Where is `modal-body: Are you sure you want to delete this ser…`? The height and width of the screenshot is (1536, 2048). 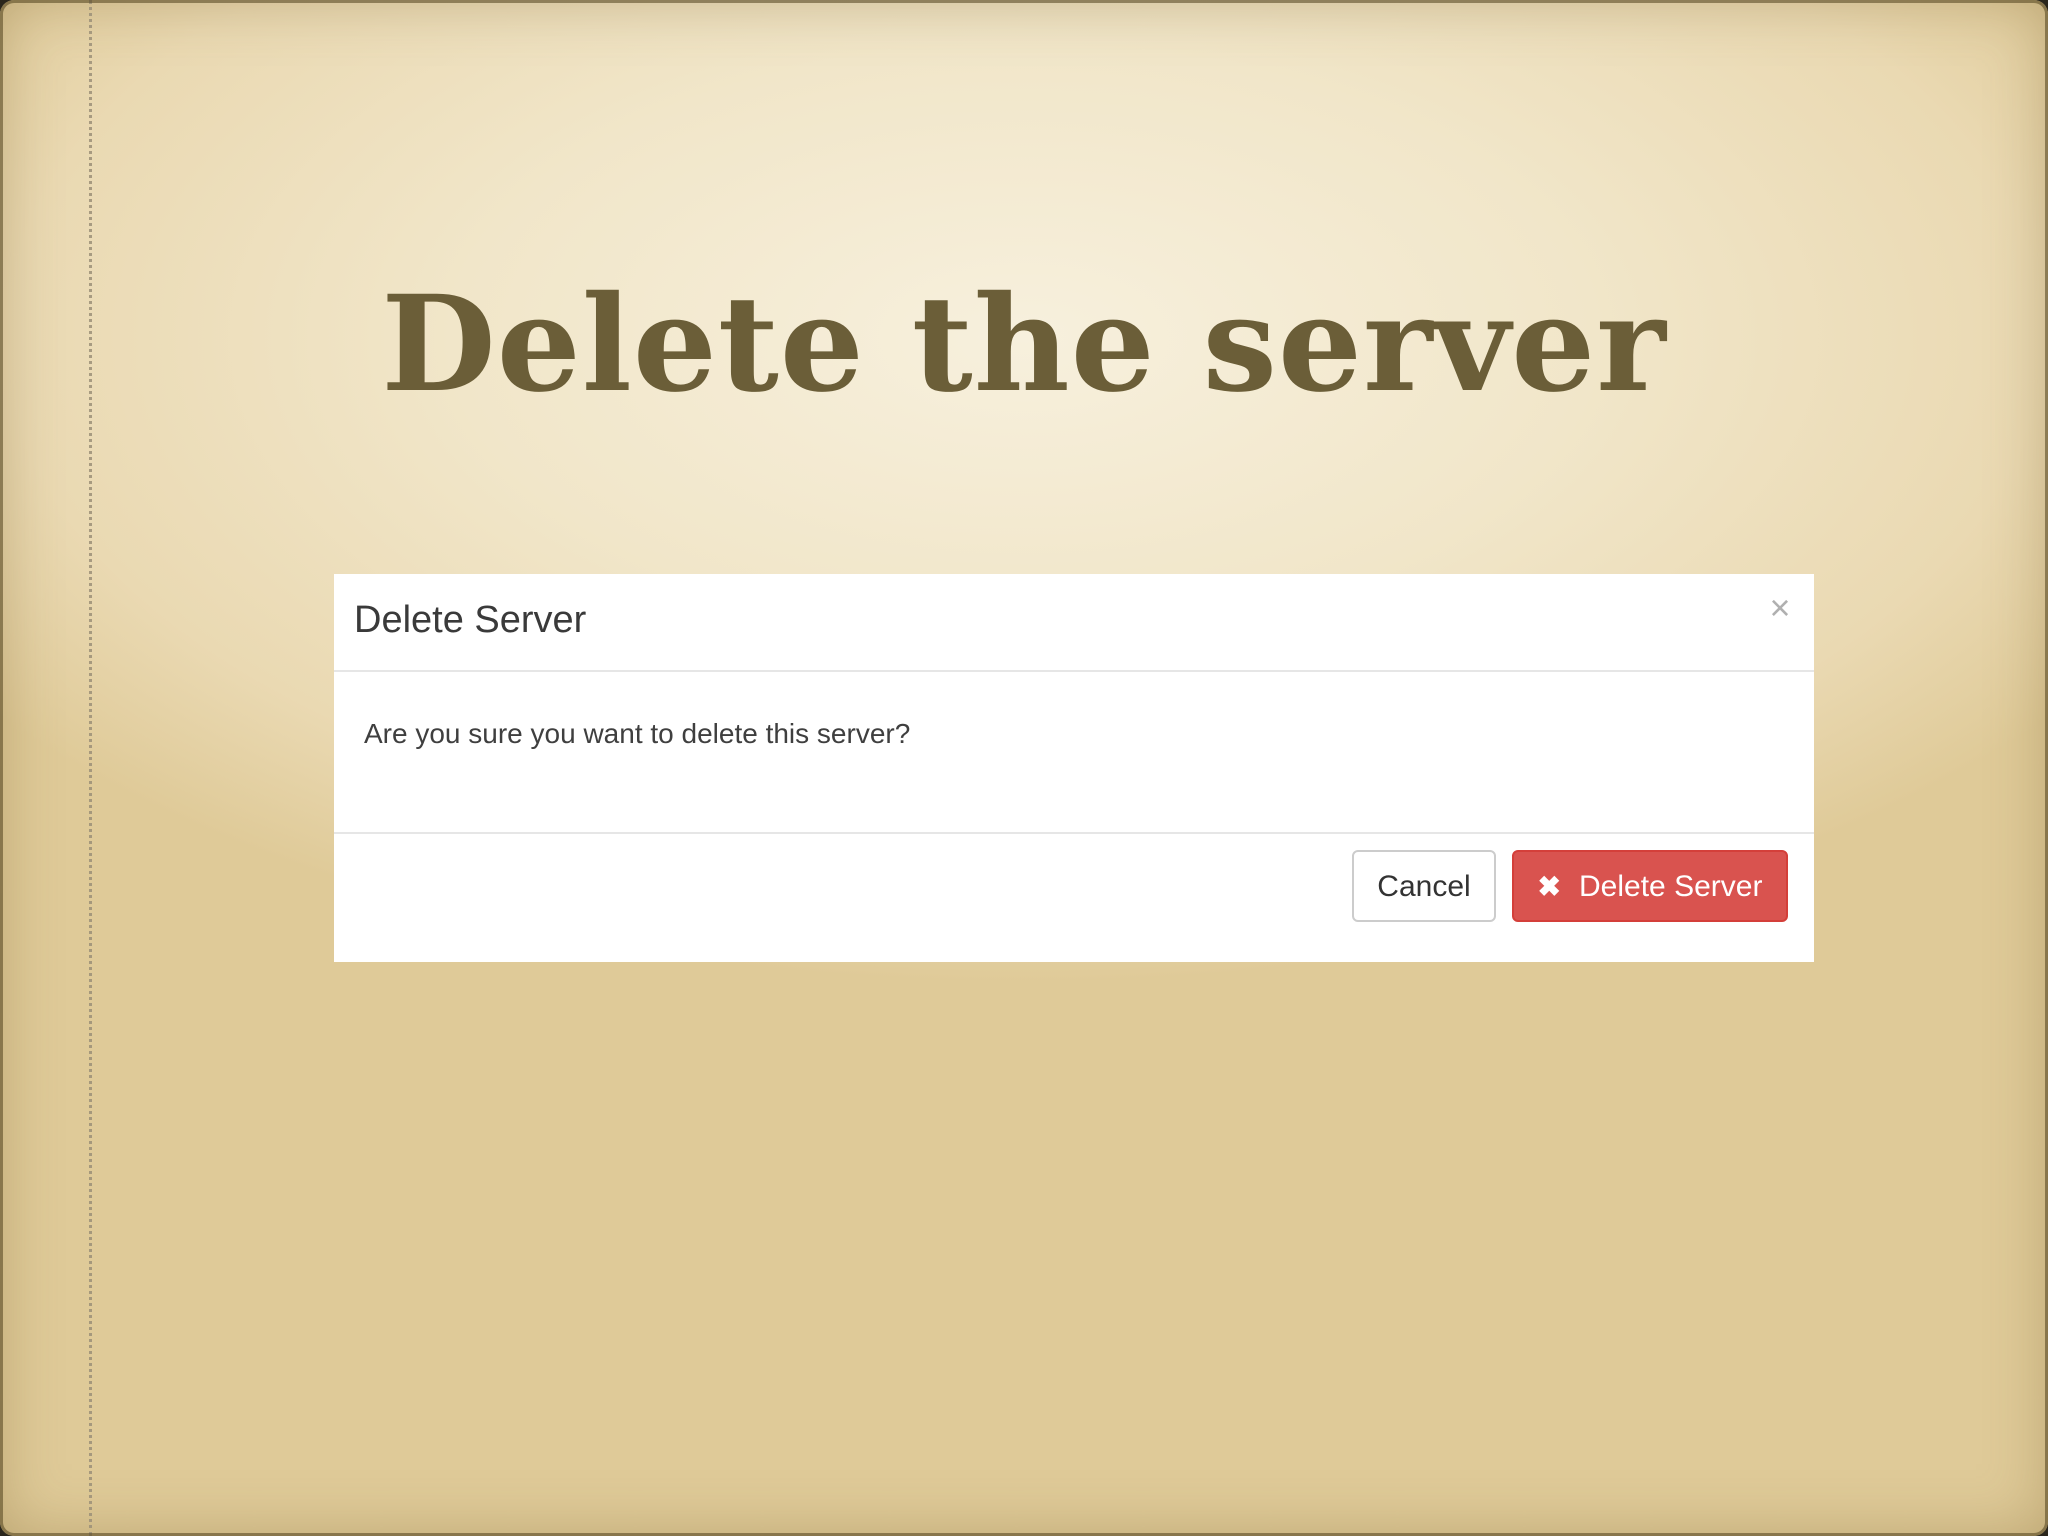
modal-body: Are you sure you want to delete this ser… is located at coordinates (1074, 753).